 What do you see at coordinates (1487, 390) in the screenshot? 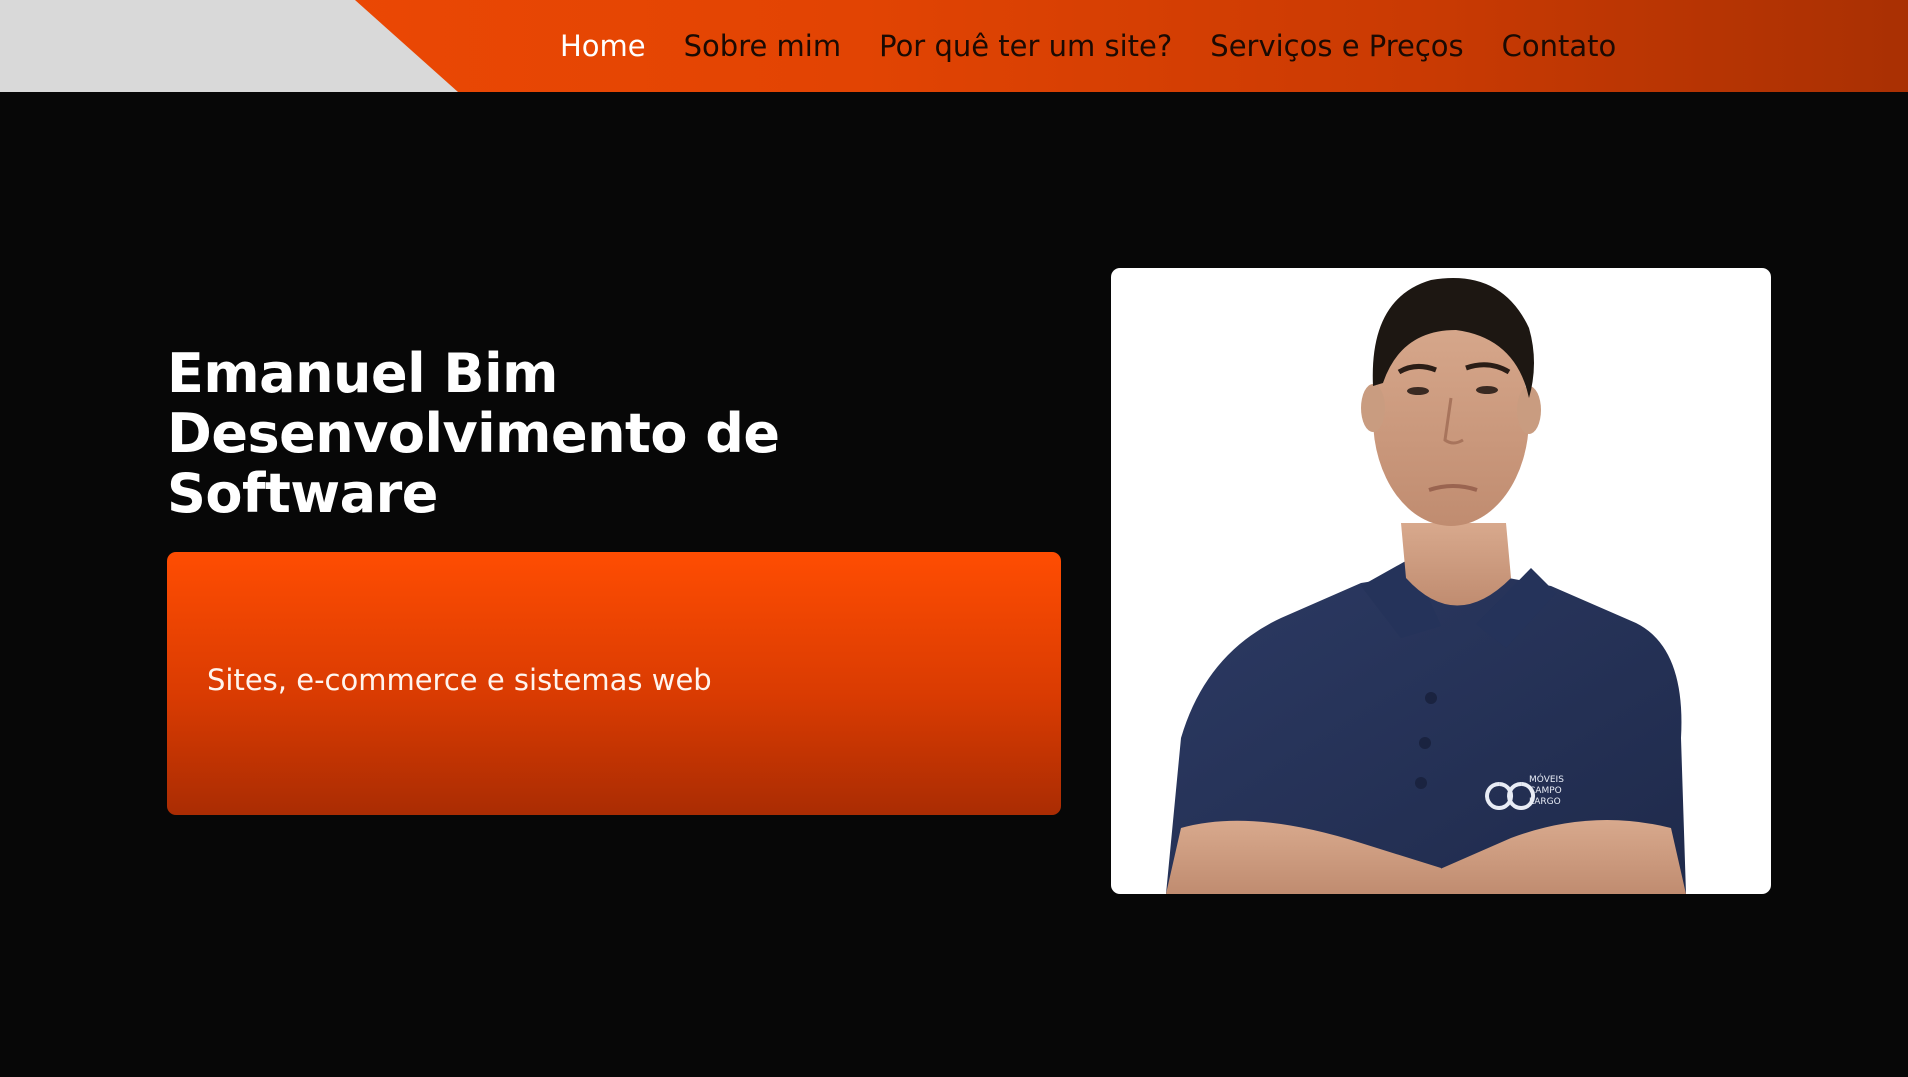
I see `right-eye` at bounding box center [1487, 390].